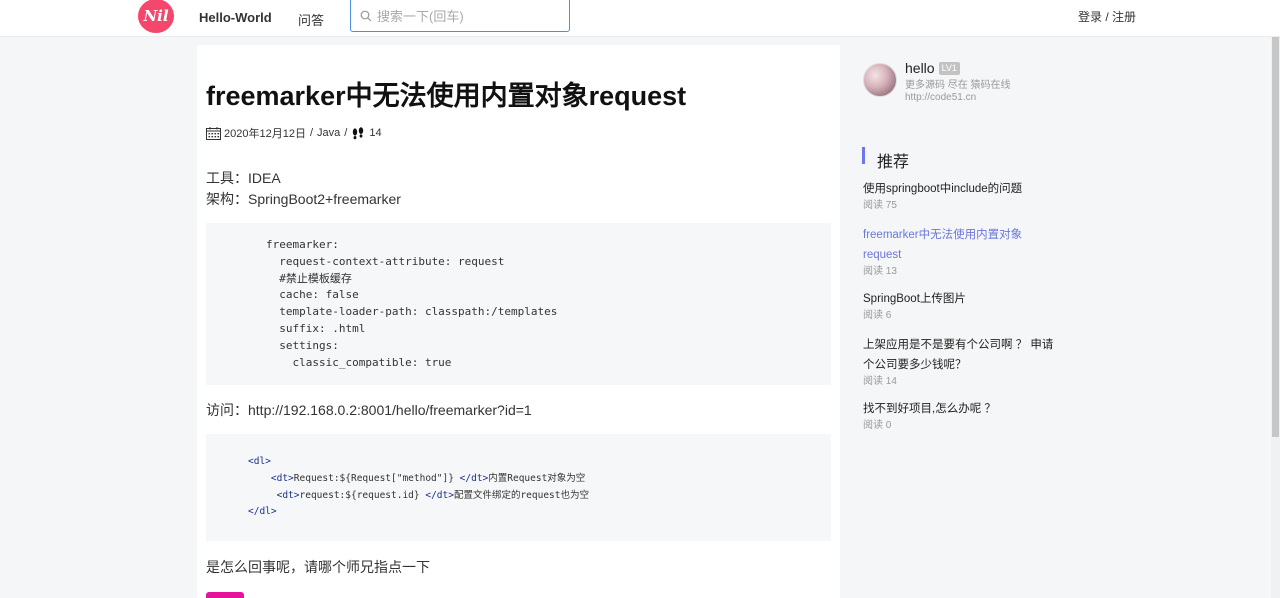  What do you see at coordinates (537, 478) in the screenshot?
I see `code-text: 内置Request对象为空` at bounding box center [537, 478].